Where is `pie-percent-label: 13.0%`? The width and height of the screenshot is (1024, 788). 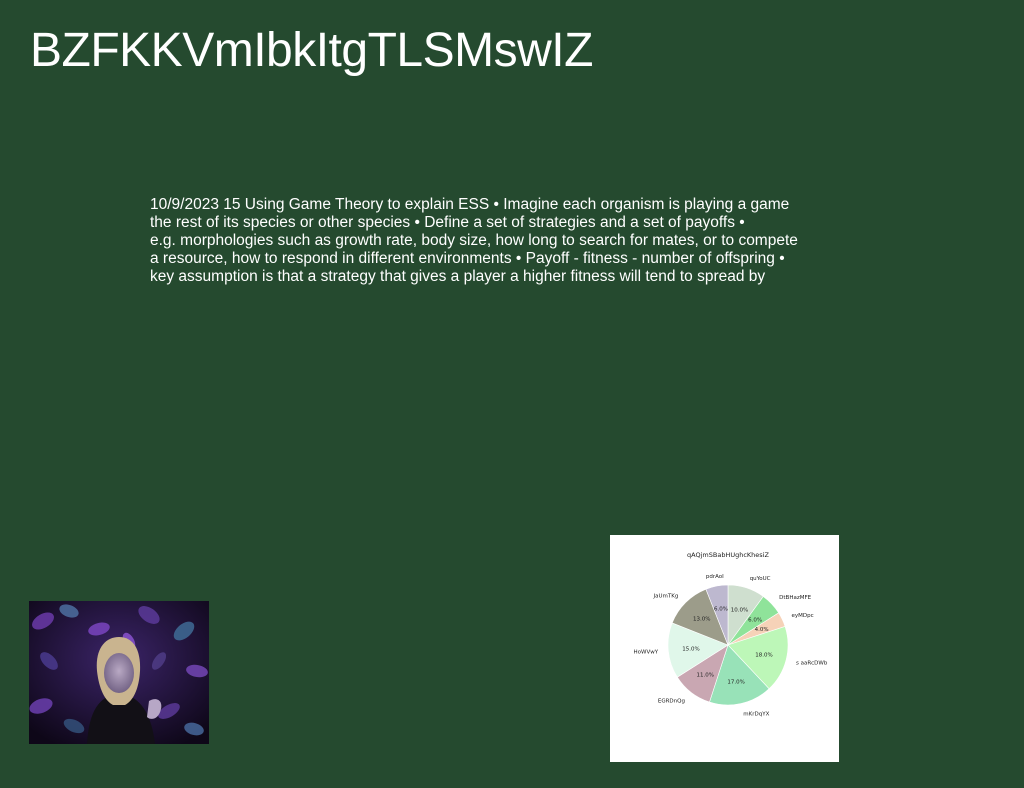
pie-percent-label: 13.0% is located at coordinates (701, 620).